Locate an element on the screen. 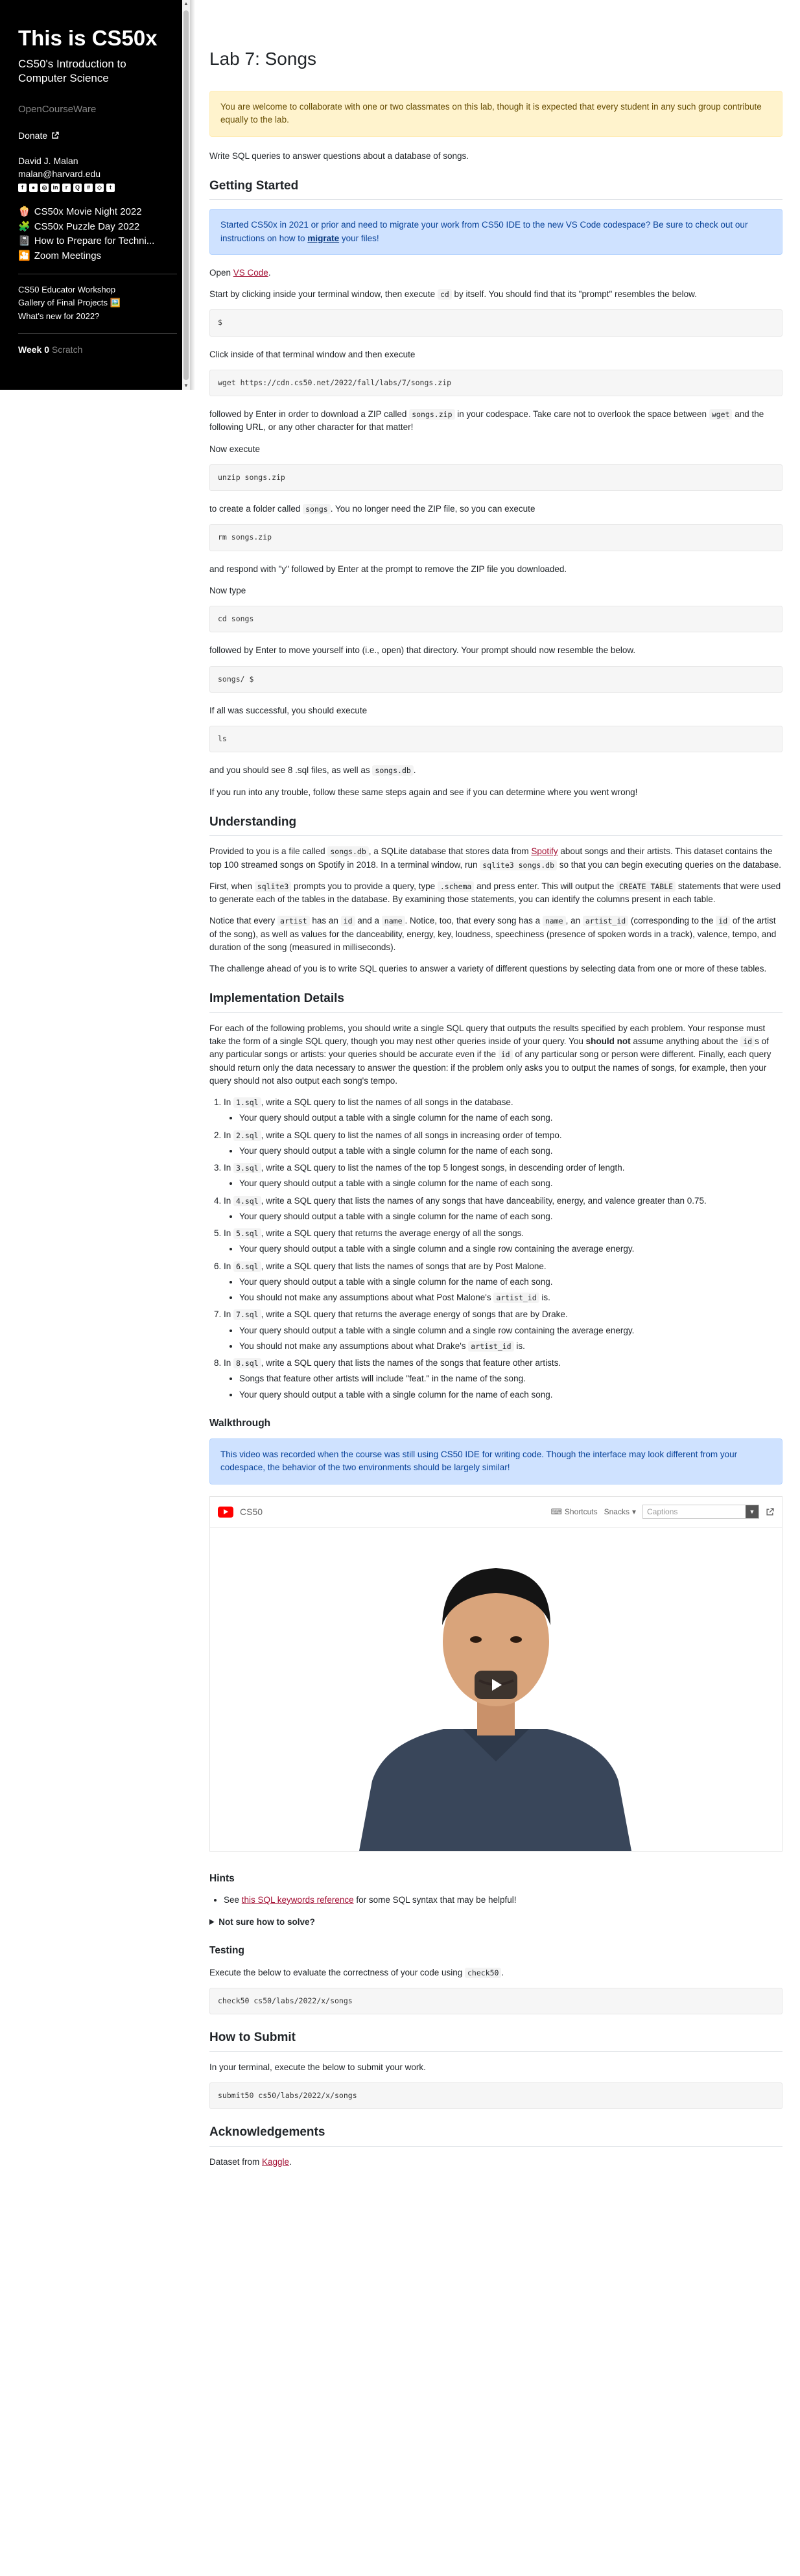 The width and height of the screenshot is (800, 2576). bold-text: should not is located at coordinates (608, 1041).